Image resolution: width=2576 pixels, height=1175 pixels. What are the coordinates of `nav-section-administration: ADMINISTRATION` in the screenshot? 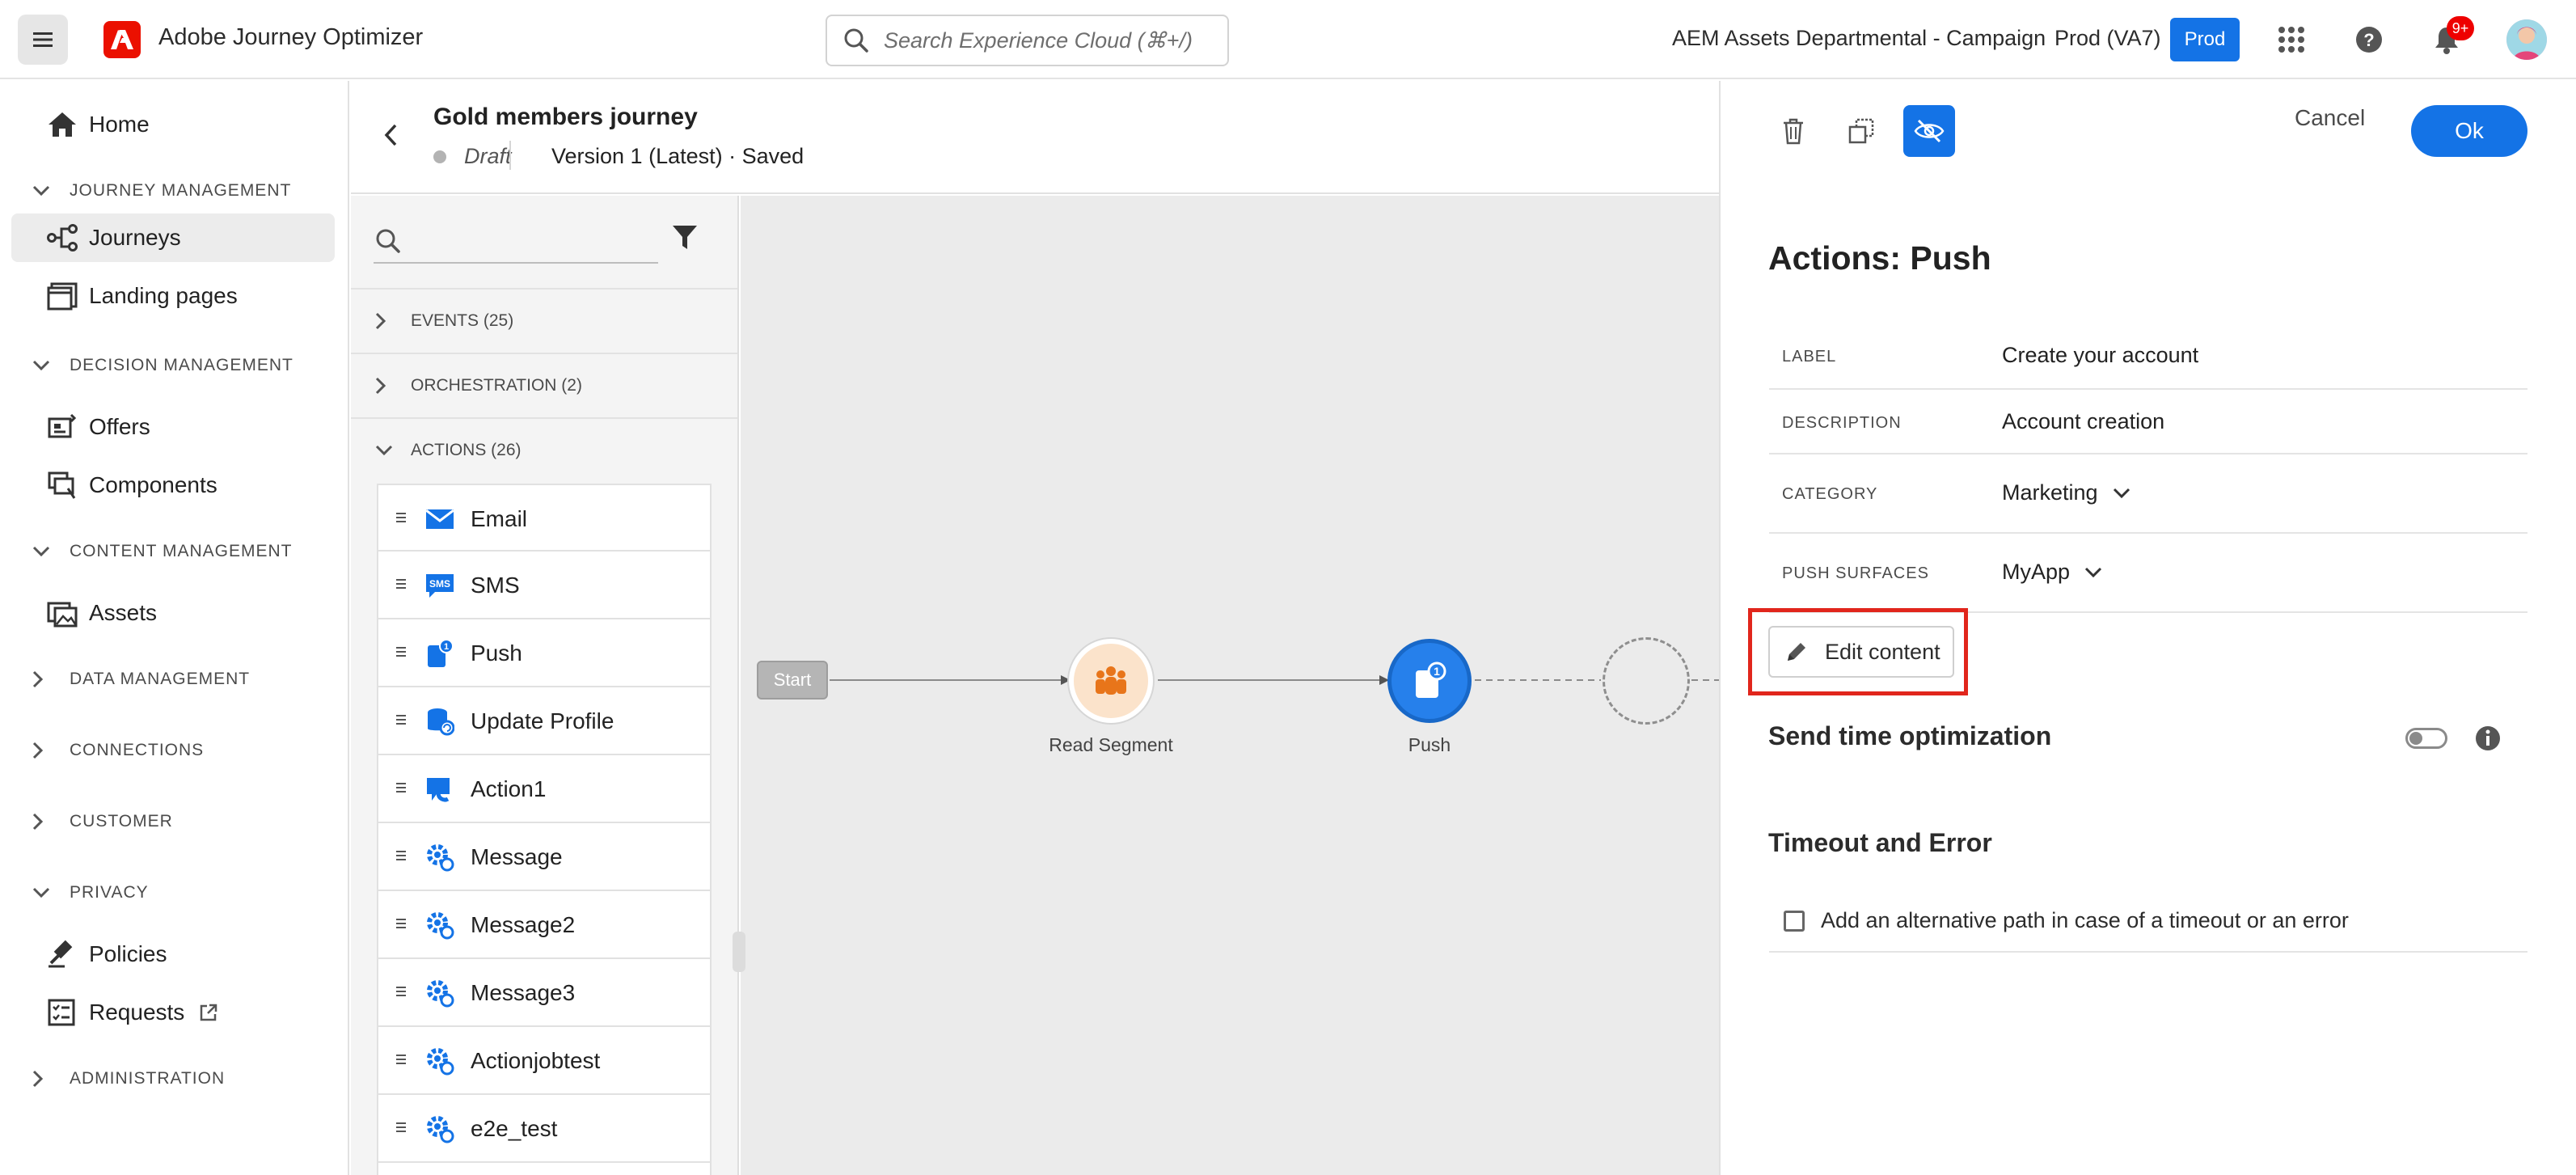 It's located at (128, 1078).